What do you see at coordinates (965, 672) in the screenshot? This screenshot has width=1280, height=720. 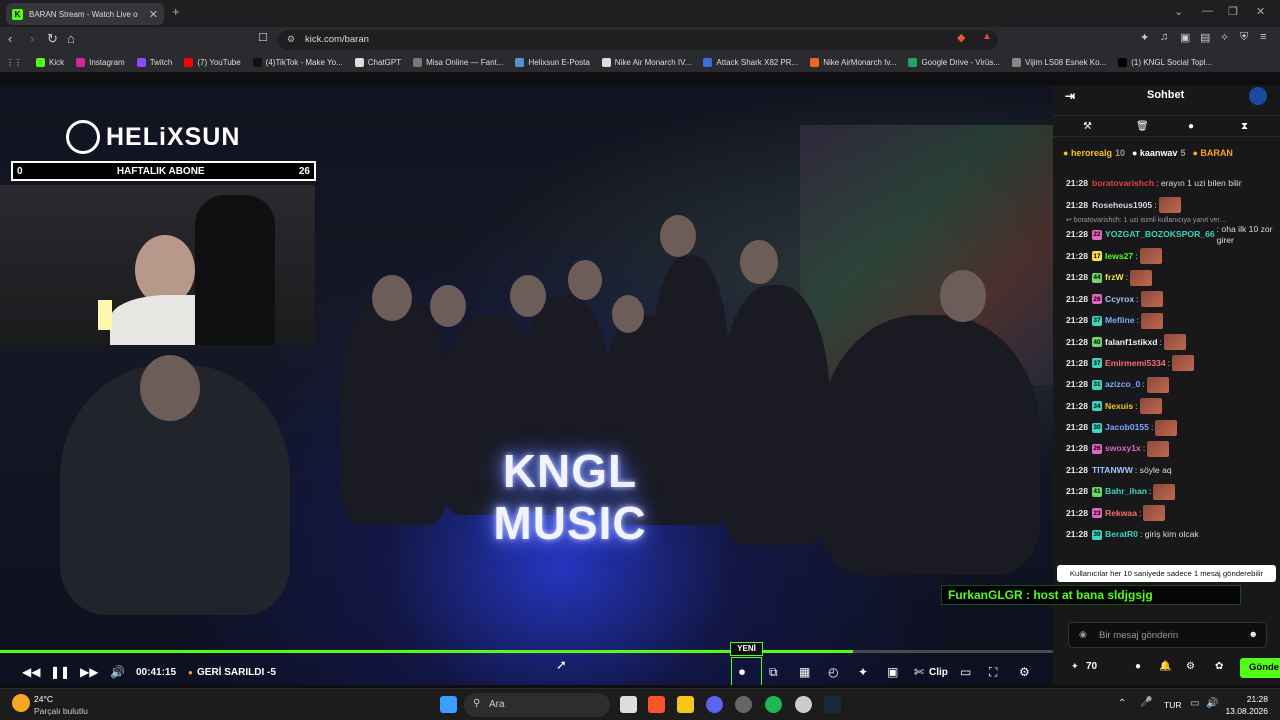 I see `theater-mode-icon: ▭` at bounding box center [965, 672].